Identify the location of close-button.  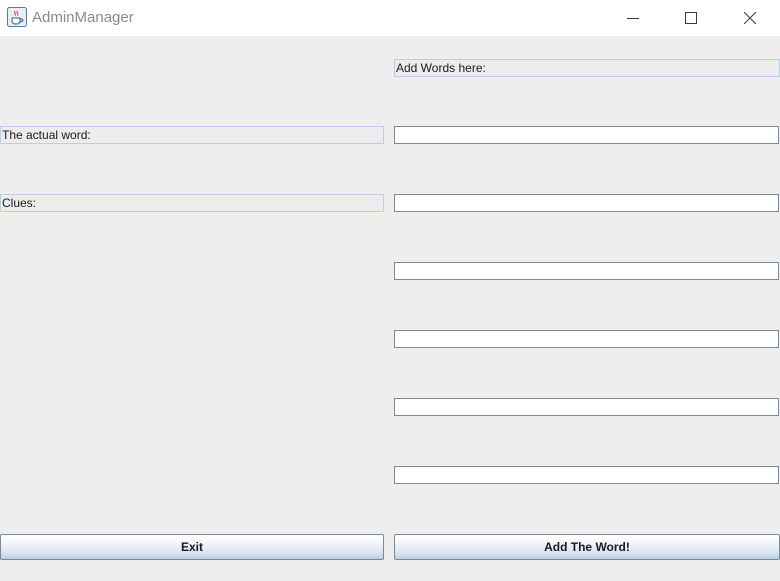
(750, 18).